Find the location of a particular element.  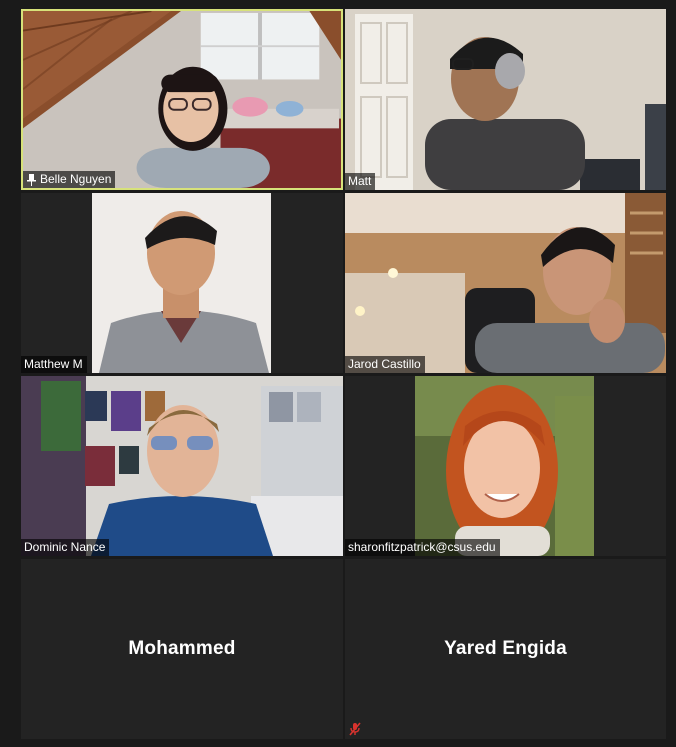

participant-name-label: Belle Nguyen is located at coordinates (69, 179).